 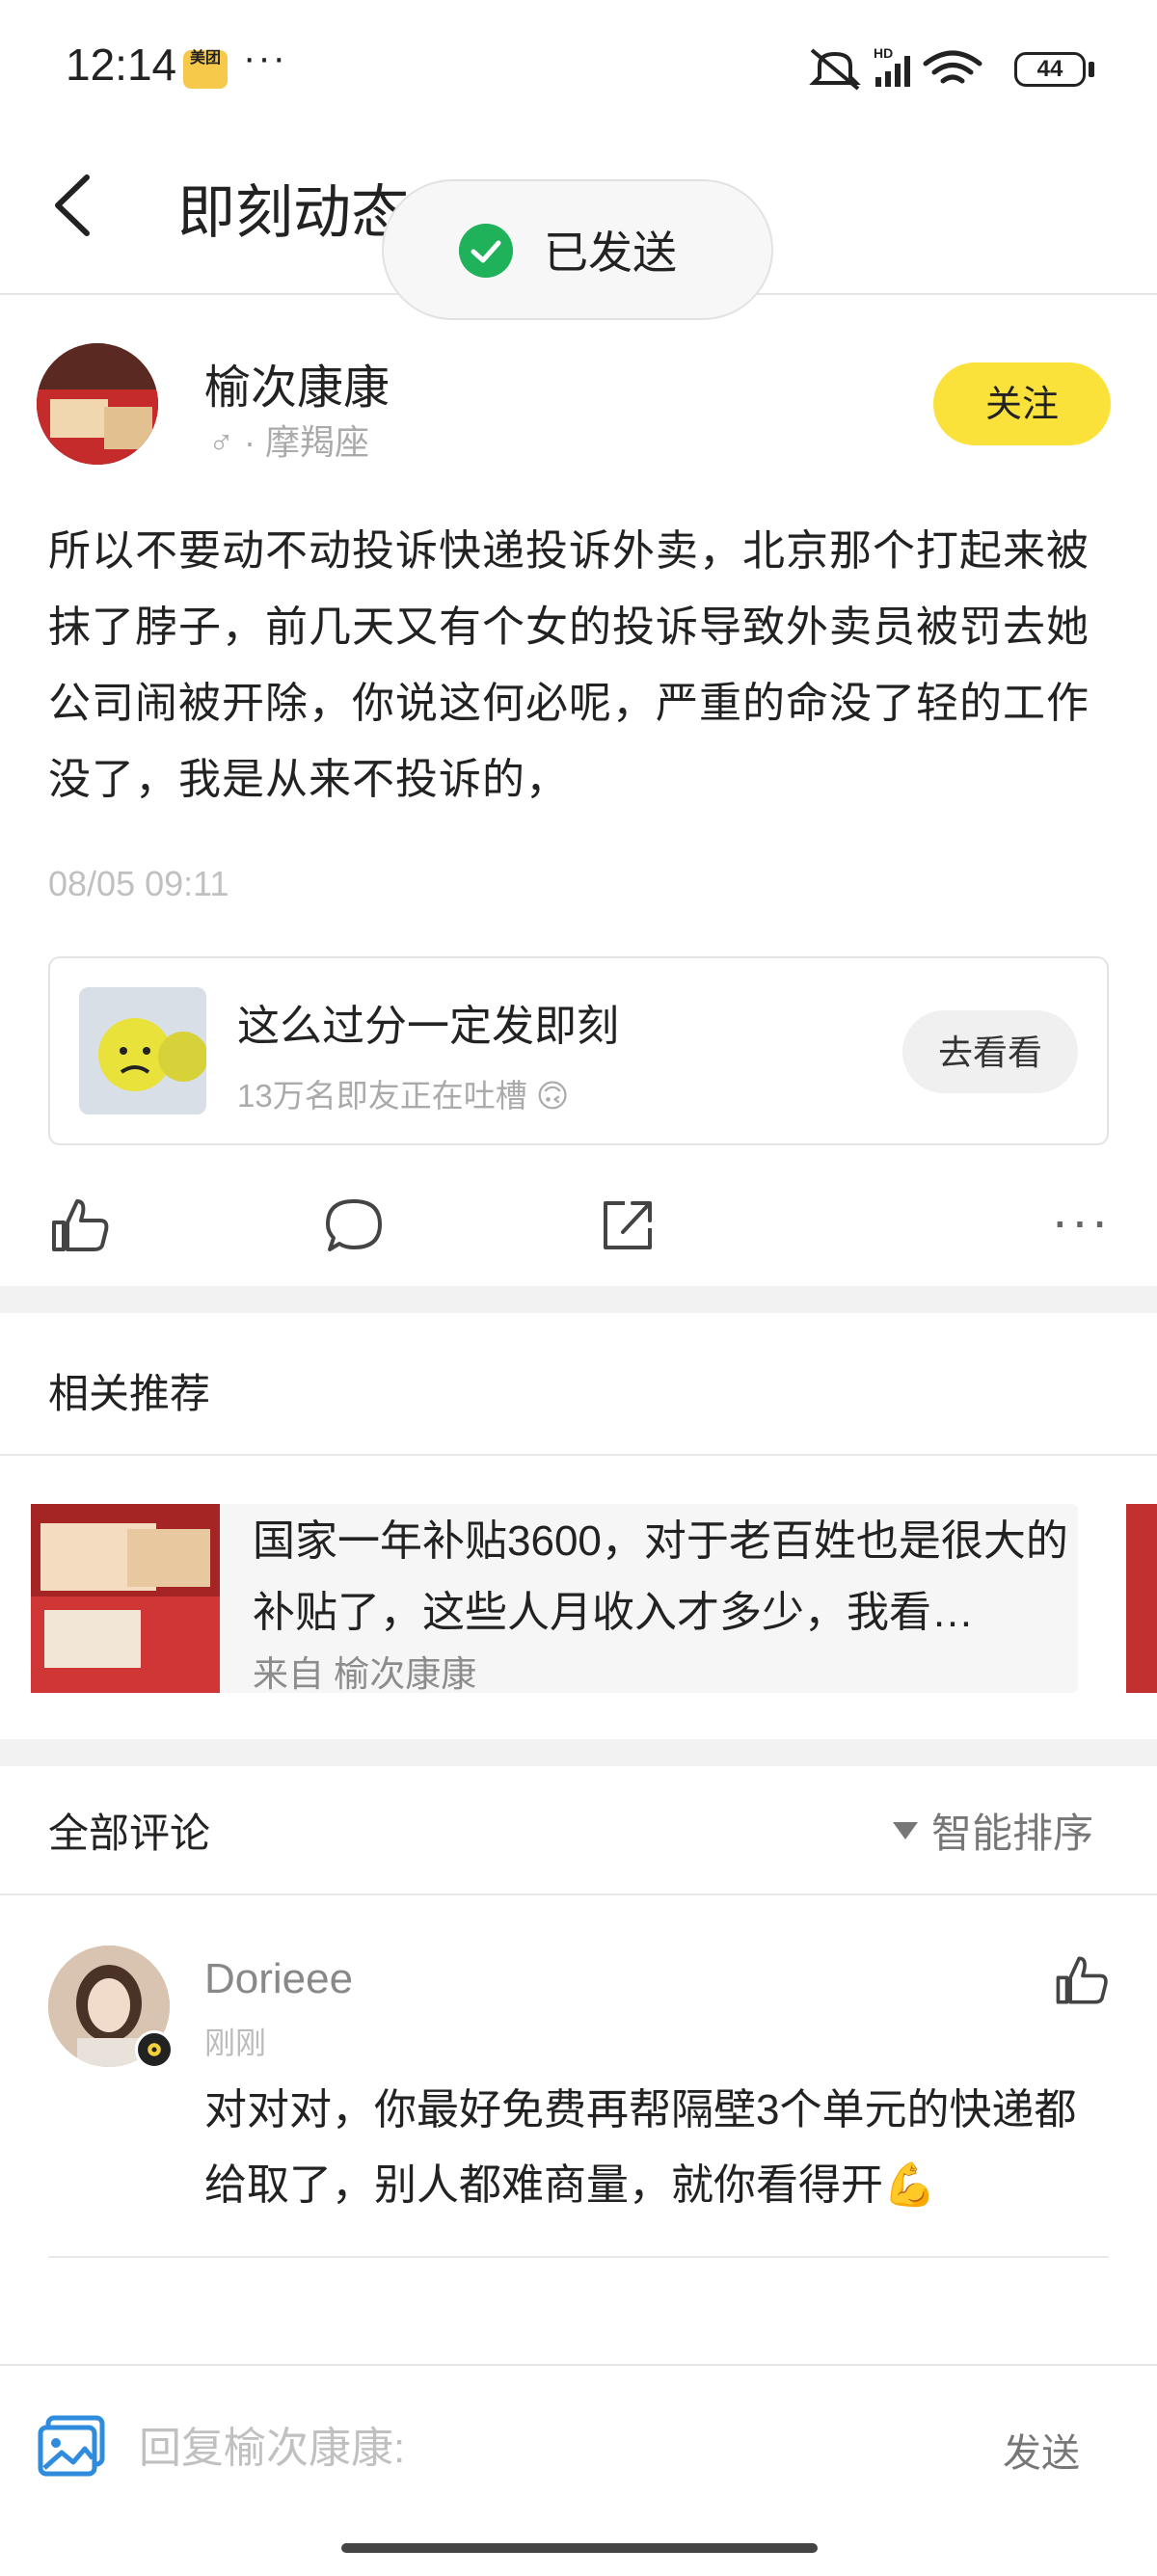 I want to click on share-icon, so click(x=627, y=1226).